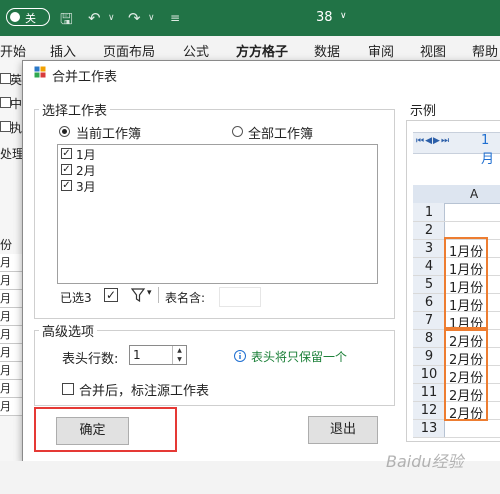  I want to click on undo-dropdown-icon: ∨, so click(111, 18).